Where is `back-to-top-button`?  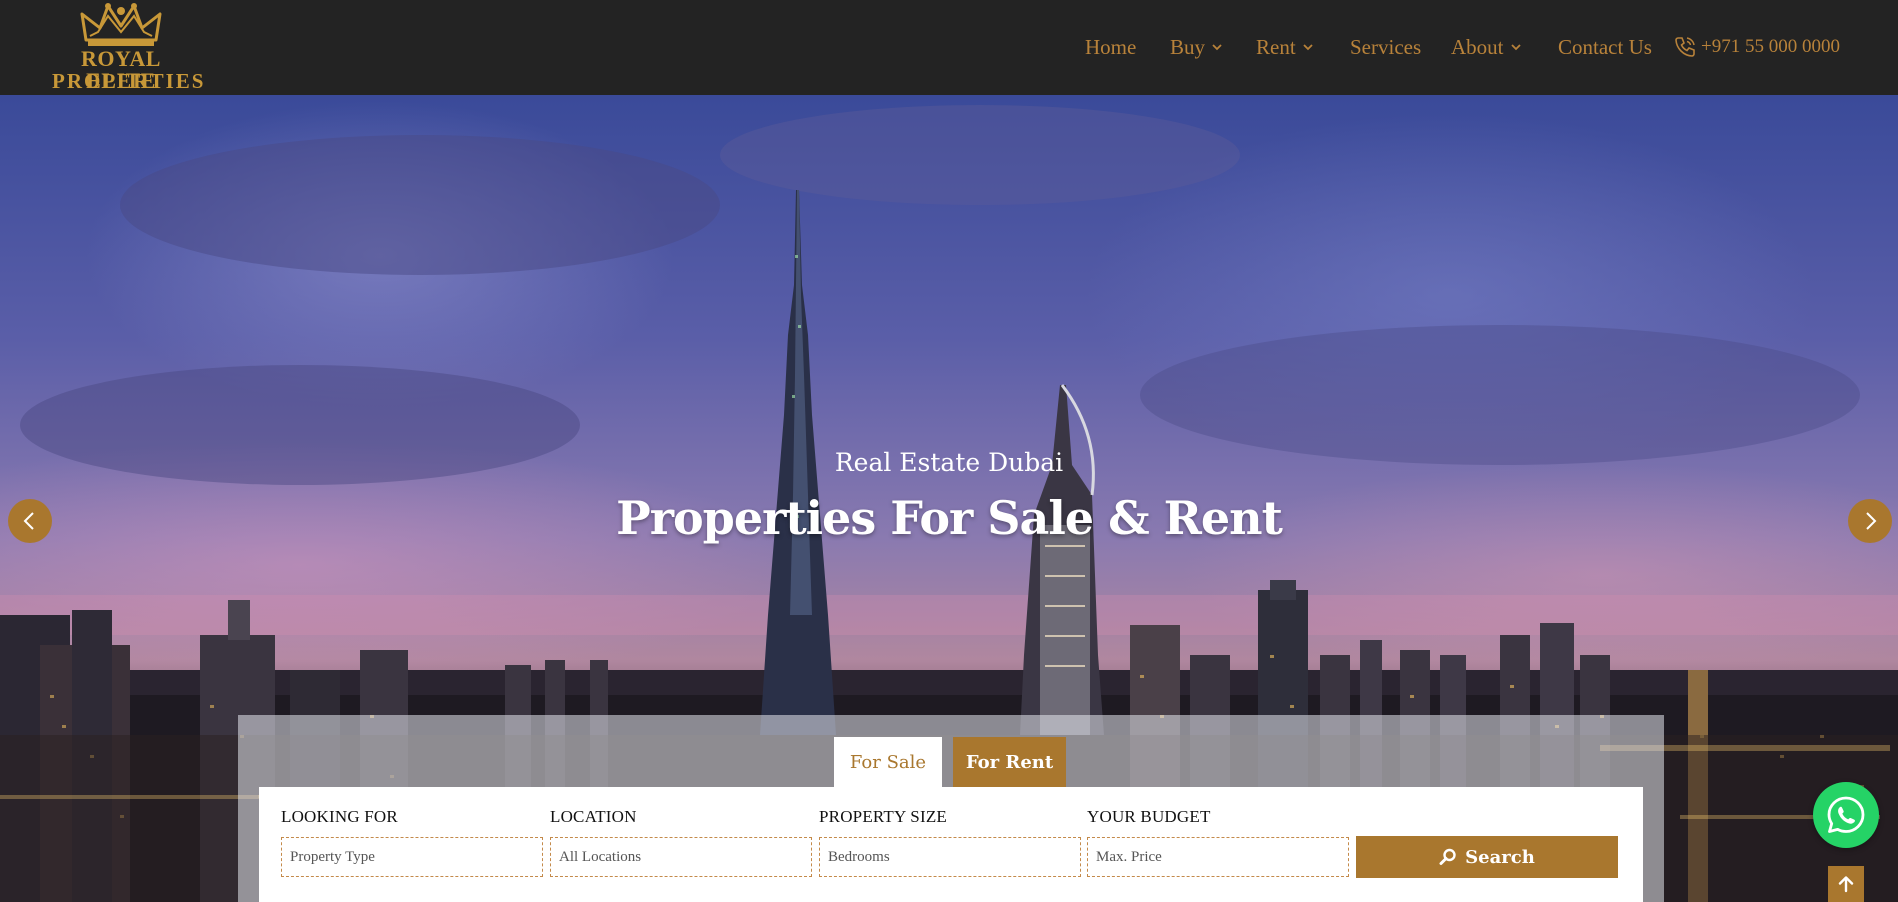 back-to-top-button is located at coordinates (1846, 884).